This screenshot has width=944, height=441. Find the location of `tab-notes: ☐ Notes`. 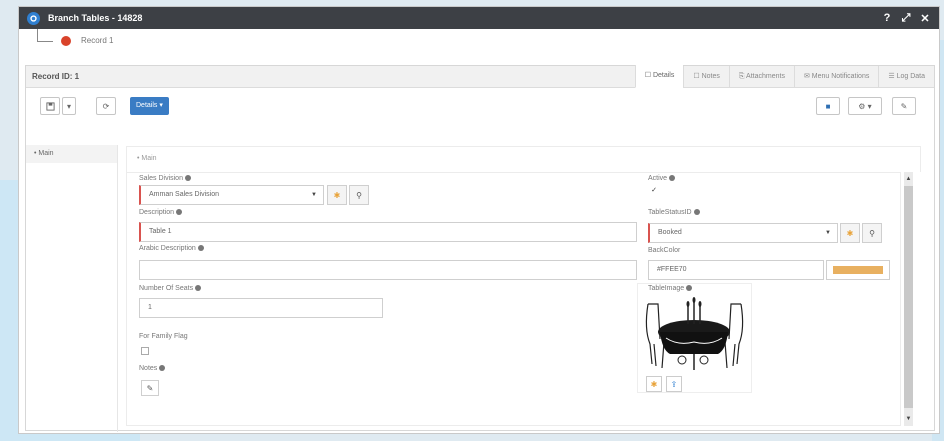

tab-notes: ☐ Notes is located at coordinates (706, 76).